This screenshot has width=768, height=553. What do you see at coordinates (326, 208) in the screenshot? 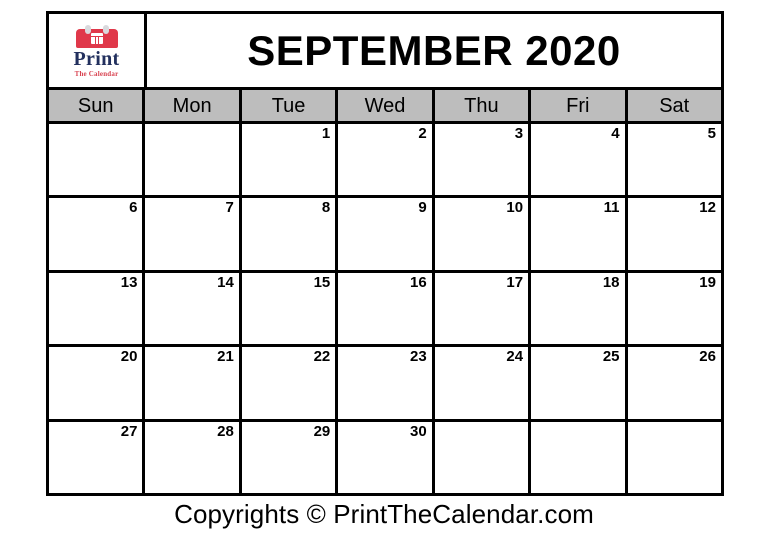
I see `day-number: 8` at bounding box center [326, 208].